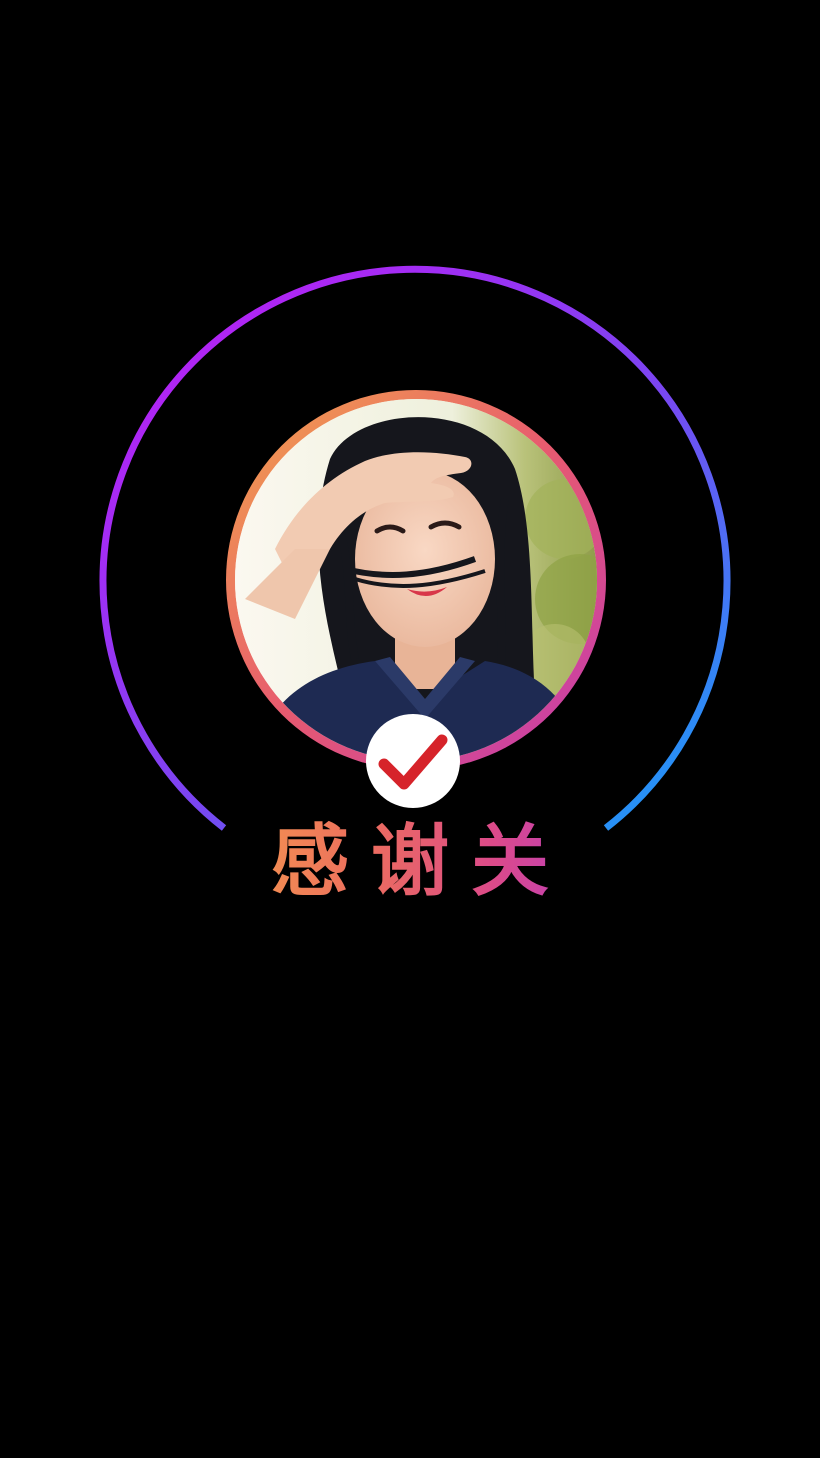 This screenshot has width=820, height=1458. I want to click on check-icon, so click(413, 762).